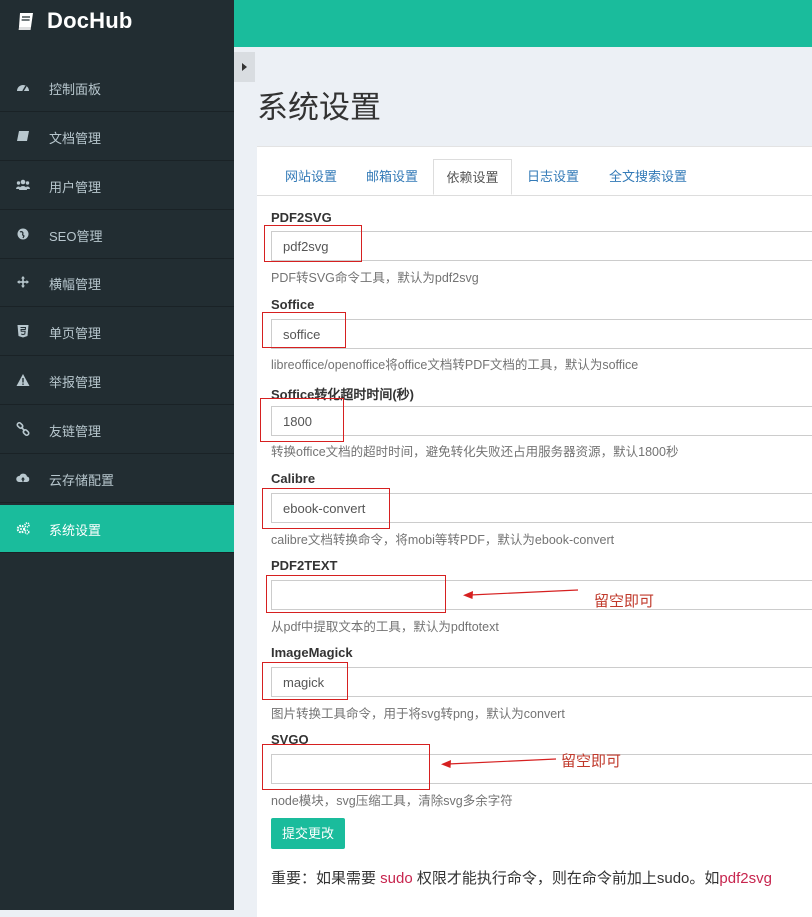  I want to click on sidebar-item-label: 云存储配置, so click(82, 480).